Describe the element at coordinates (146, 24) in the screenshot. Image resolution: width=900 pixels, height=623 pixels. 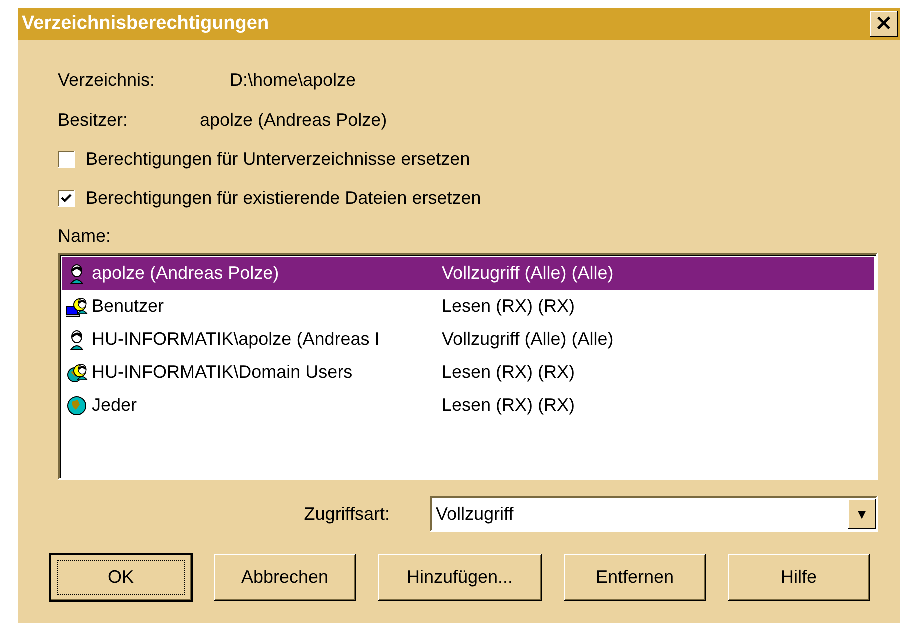
I see `window-title: Verzeichnisberechtigungen` at that location.